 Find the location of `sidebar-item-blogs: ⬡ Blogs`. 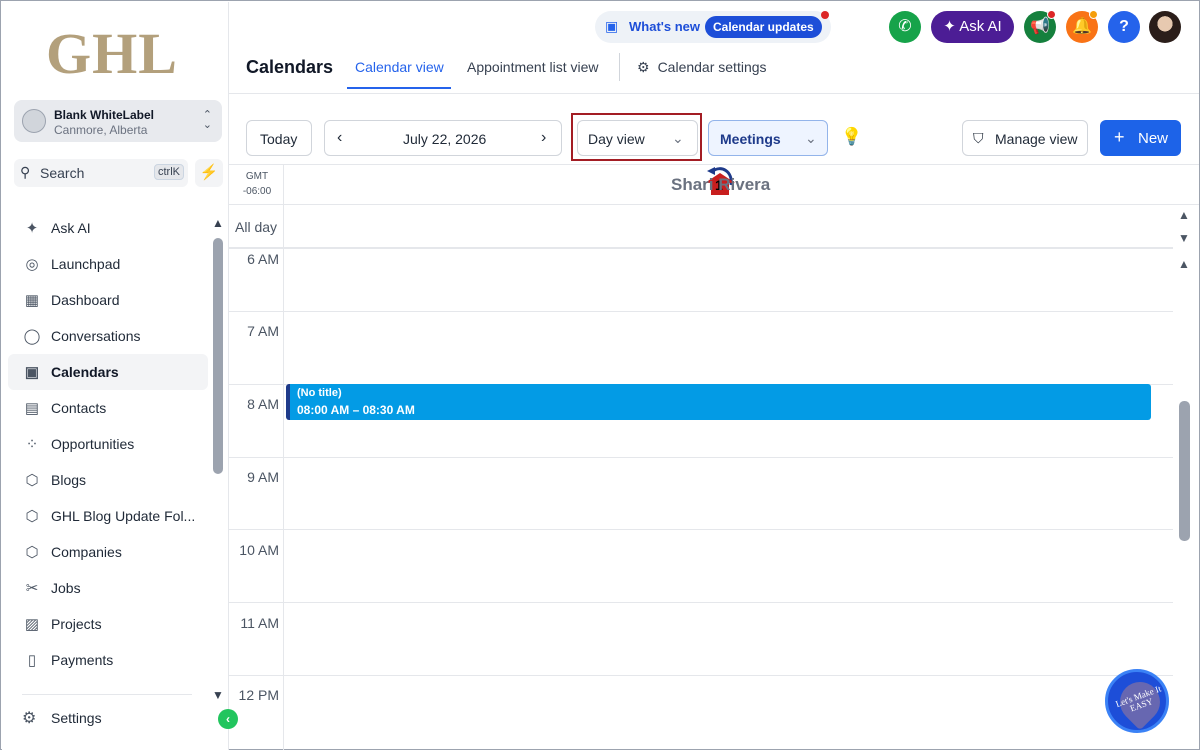

sidebar-item-blogs: ⬡ Blogs is located at coordinates (108, 480).